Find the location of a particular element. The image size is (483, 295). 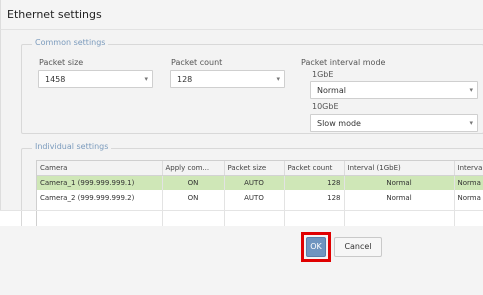

individual-settings-legend: Individual settings is located at coordinates (72, 146).